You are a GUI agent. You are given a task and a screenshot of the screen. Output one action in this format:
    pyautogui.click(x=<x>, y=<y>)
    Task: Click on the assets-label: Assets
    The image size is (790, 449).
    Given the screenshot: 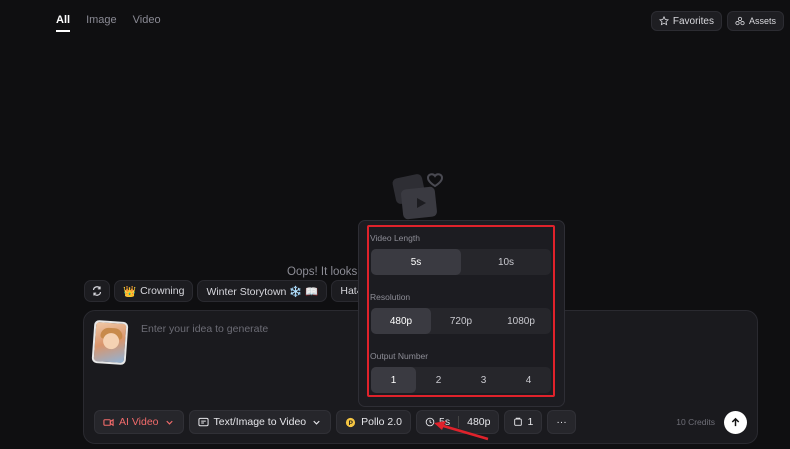 What is the action you would take?
    pyautogui.click(x=762, y=21)
    